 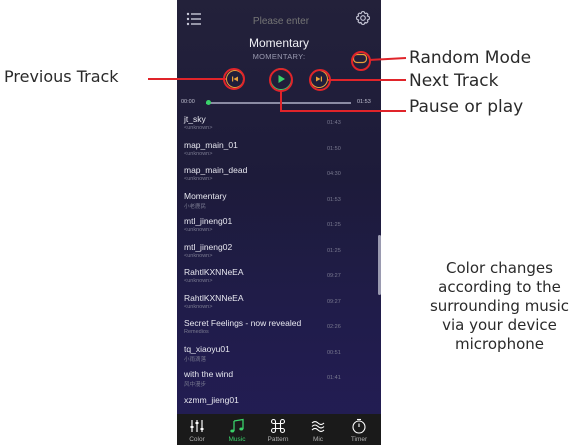 What do you see at coordinates (361, 61) in the screenshot?
I see `random-mode-highlight` at bounding box center [361, 61].